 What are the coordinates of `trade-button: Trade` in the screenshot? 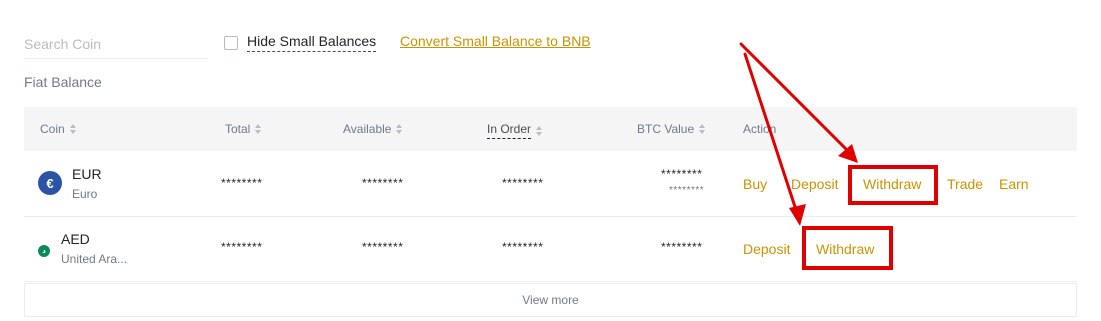 It's located at (965, 184).